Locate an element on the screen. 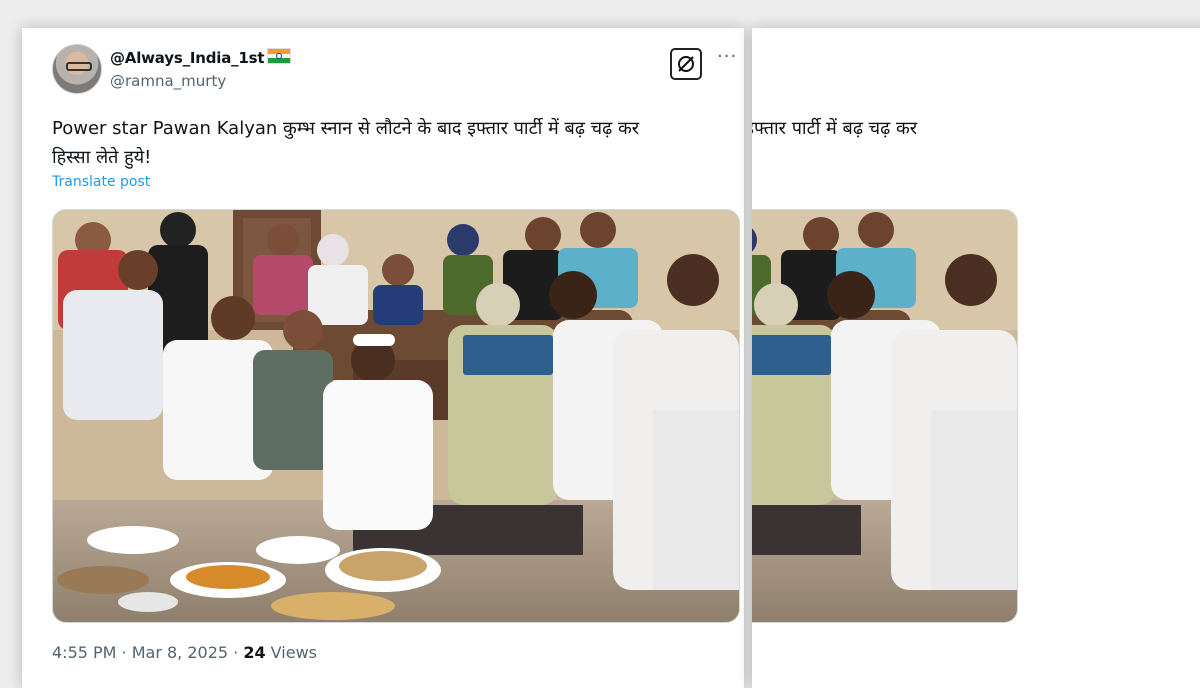 This screenshot has width=1200, height=688. tweet-meta: 4:55 PM · Mar 8, 2025 · 24 Views is located at coordinates (184, 652).